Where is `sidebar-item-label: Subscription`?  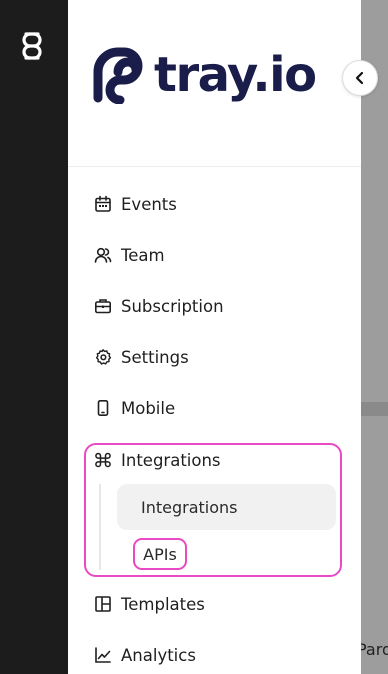 sidebar-item-label: Subscription is located at coordinates (172, 306).